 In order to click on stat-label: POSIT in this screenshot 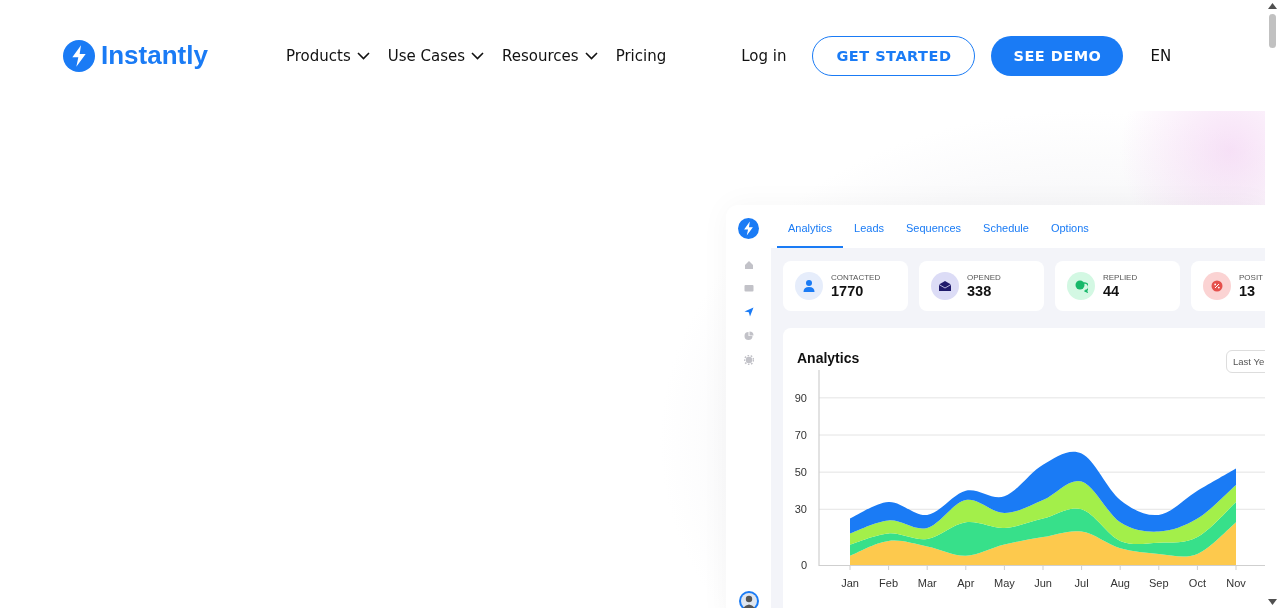, I will do `click(1251, 277)`.